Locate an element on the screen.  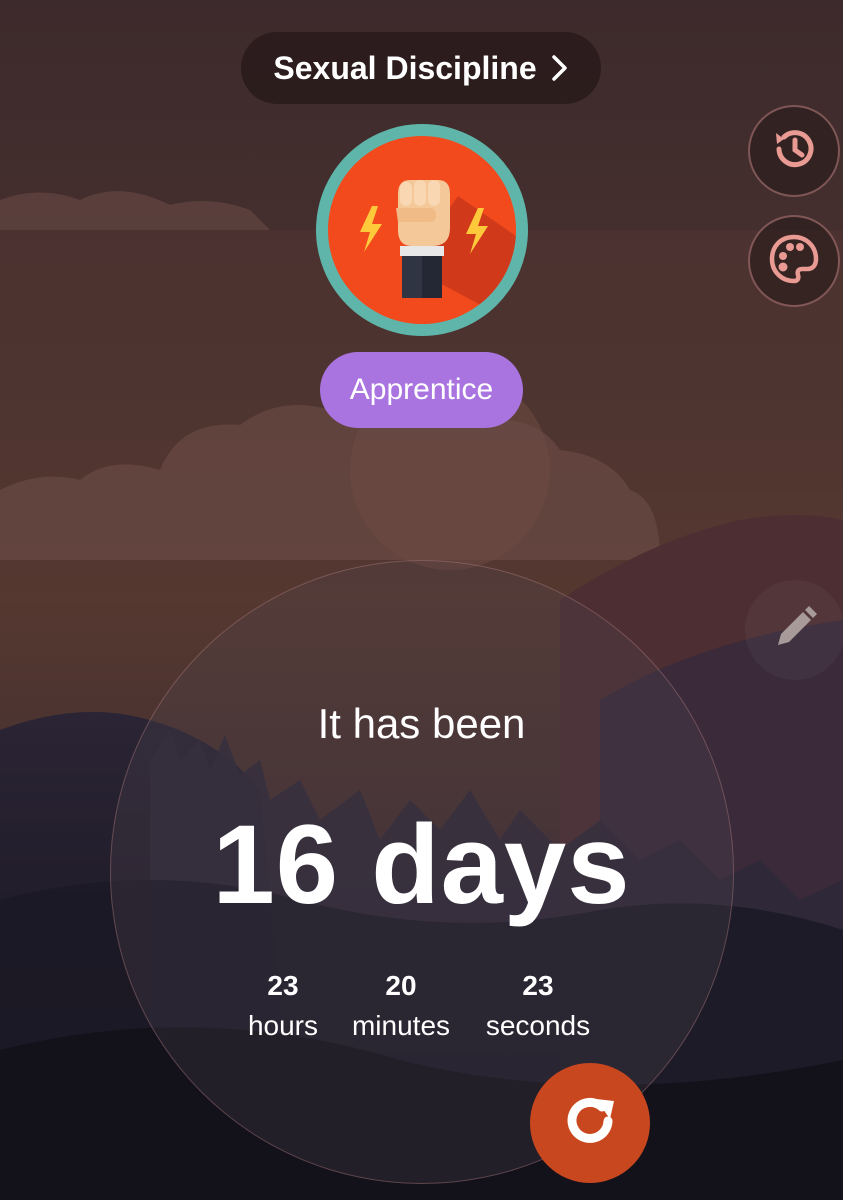
habit-avatar is located at coordinates (422, 230).